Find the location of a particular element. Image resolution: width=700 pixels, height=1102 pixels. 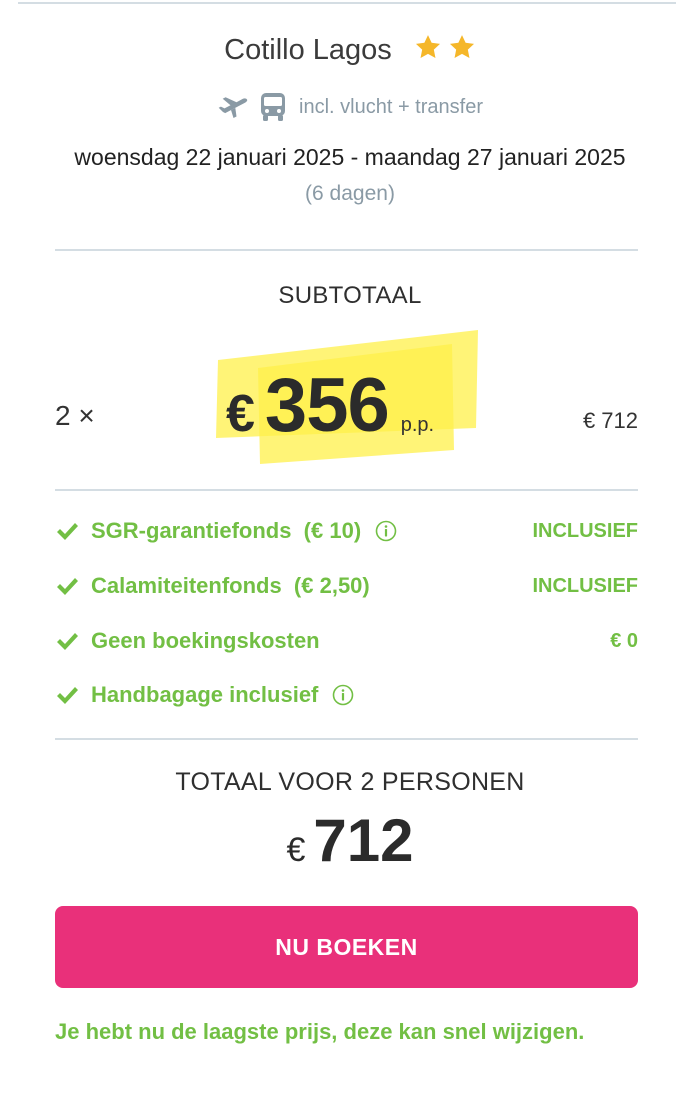

hotel-header: Cotillo Lagos is located at coordinates (350, 51).